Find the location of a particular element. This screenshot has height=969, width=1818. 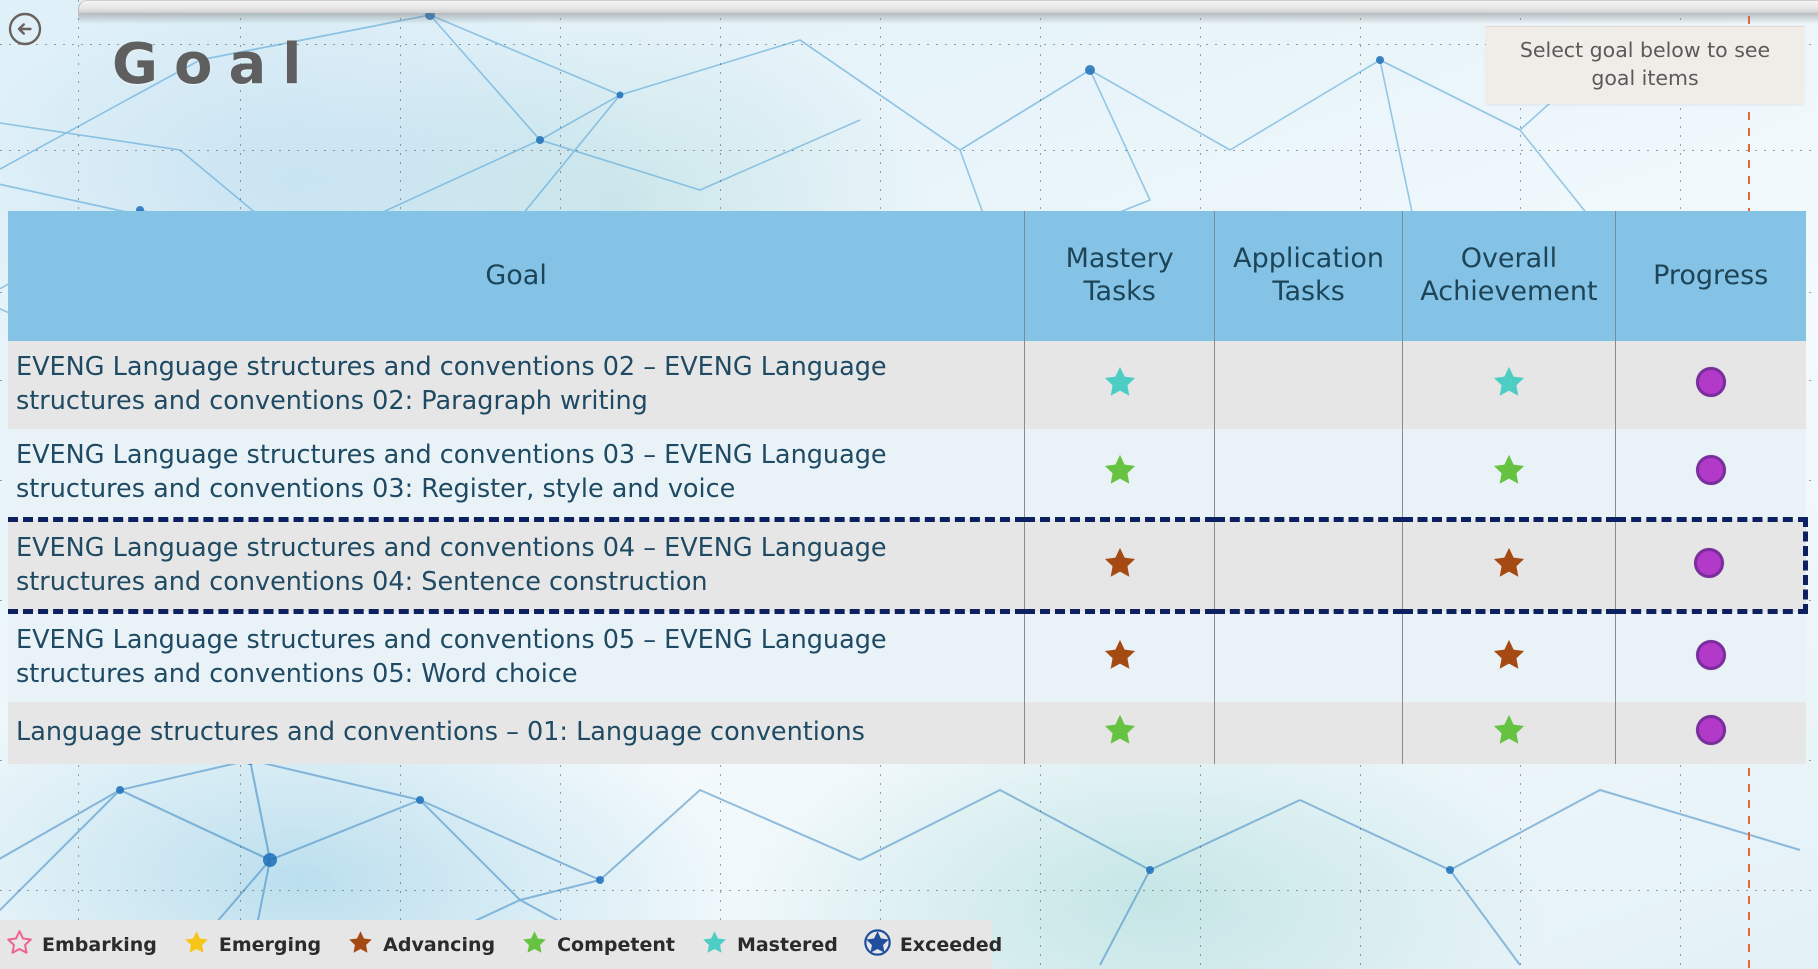

legend-label: Mastered is located at coordinates (787, 944).